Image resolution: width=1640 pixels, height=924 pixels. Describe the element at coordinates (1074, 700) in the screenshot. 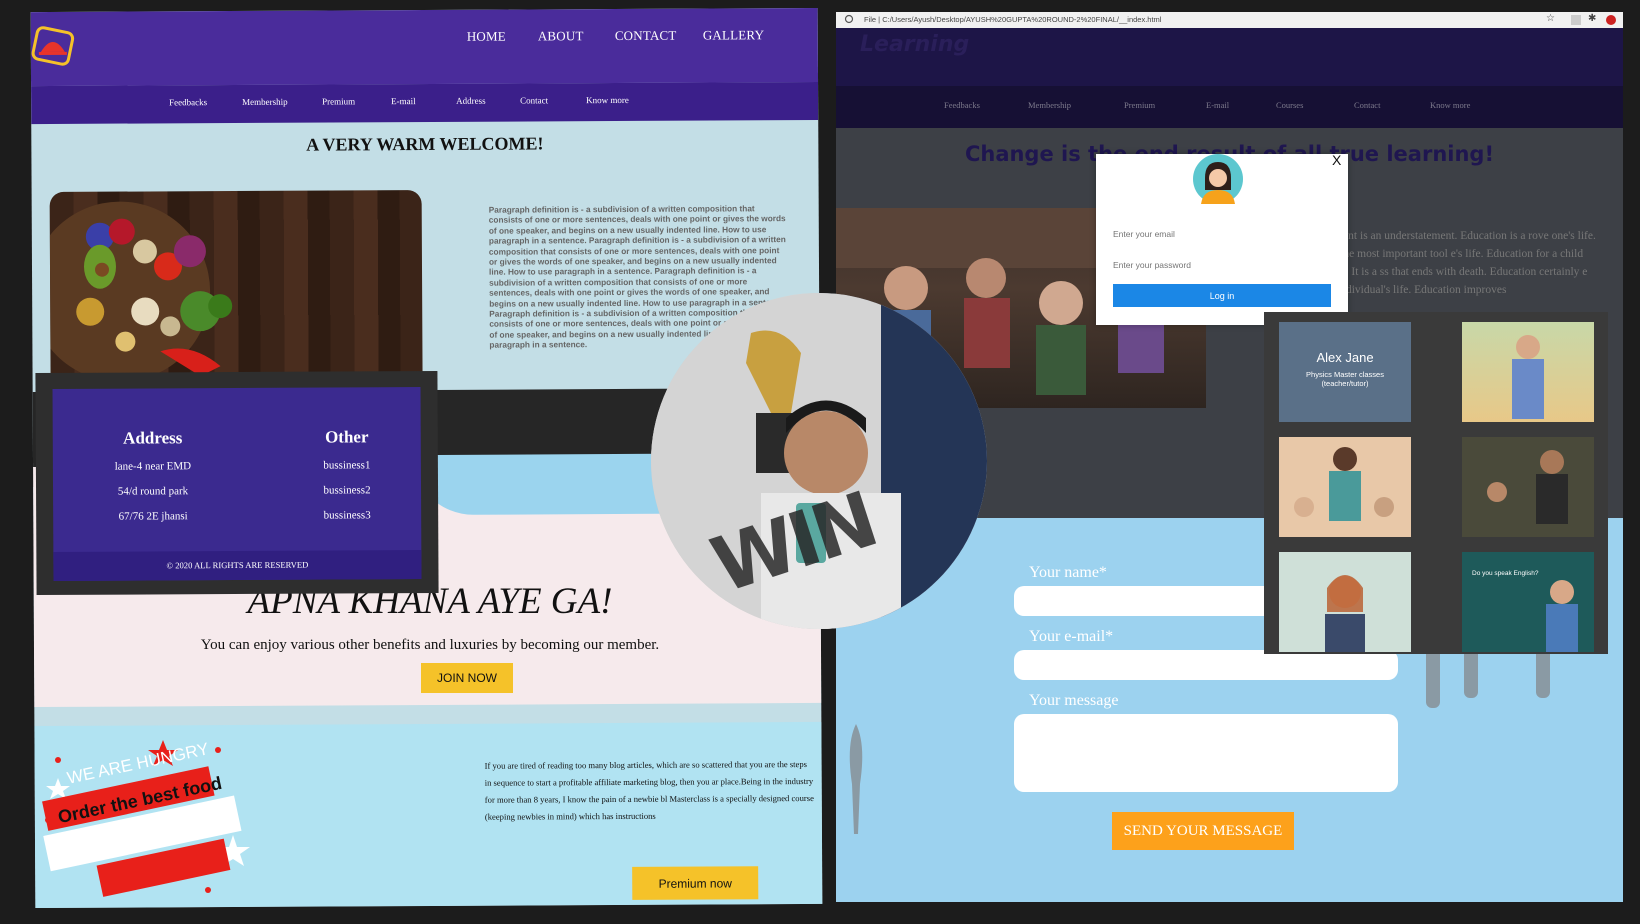

I see `message-label: Your message` at that location.